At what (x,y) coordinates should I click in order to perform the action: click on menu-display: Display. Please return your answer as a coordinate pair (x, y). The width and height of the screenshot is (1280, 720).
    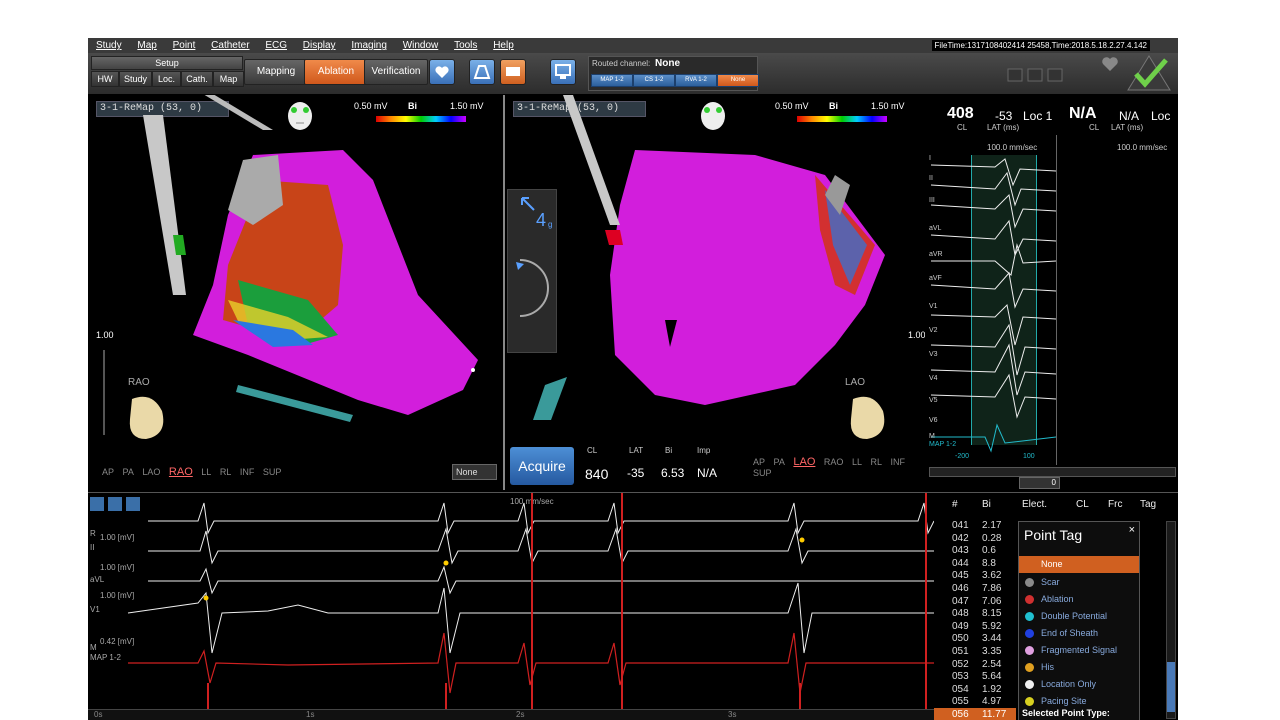
    Looking at the image, I should click on (318, 44).